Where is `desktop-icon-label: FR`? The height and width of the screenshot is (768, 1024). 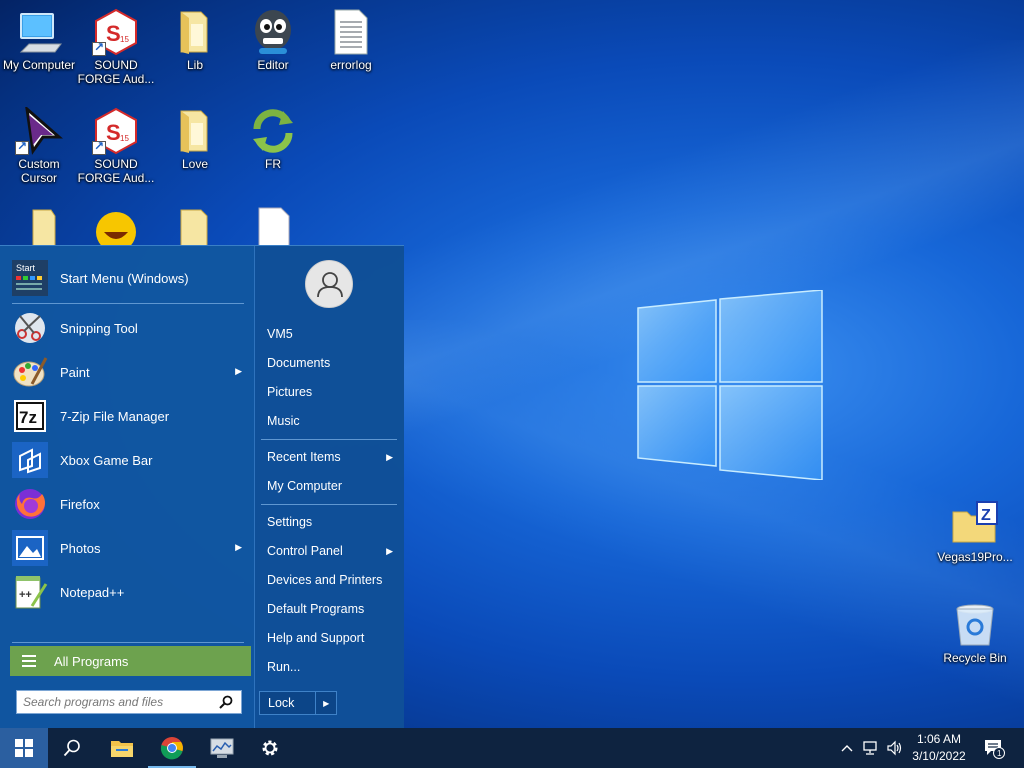 desktop-icon-label: FR is located at coordinates (273, 164).